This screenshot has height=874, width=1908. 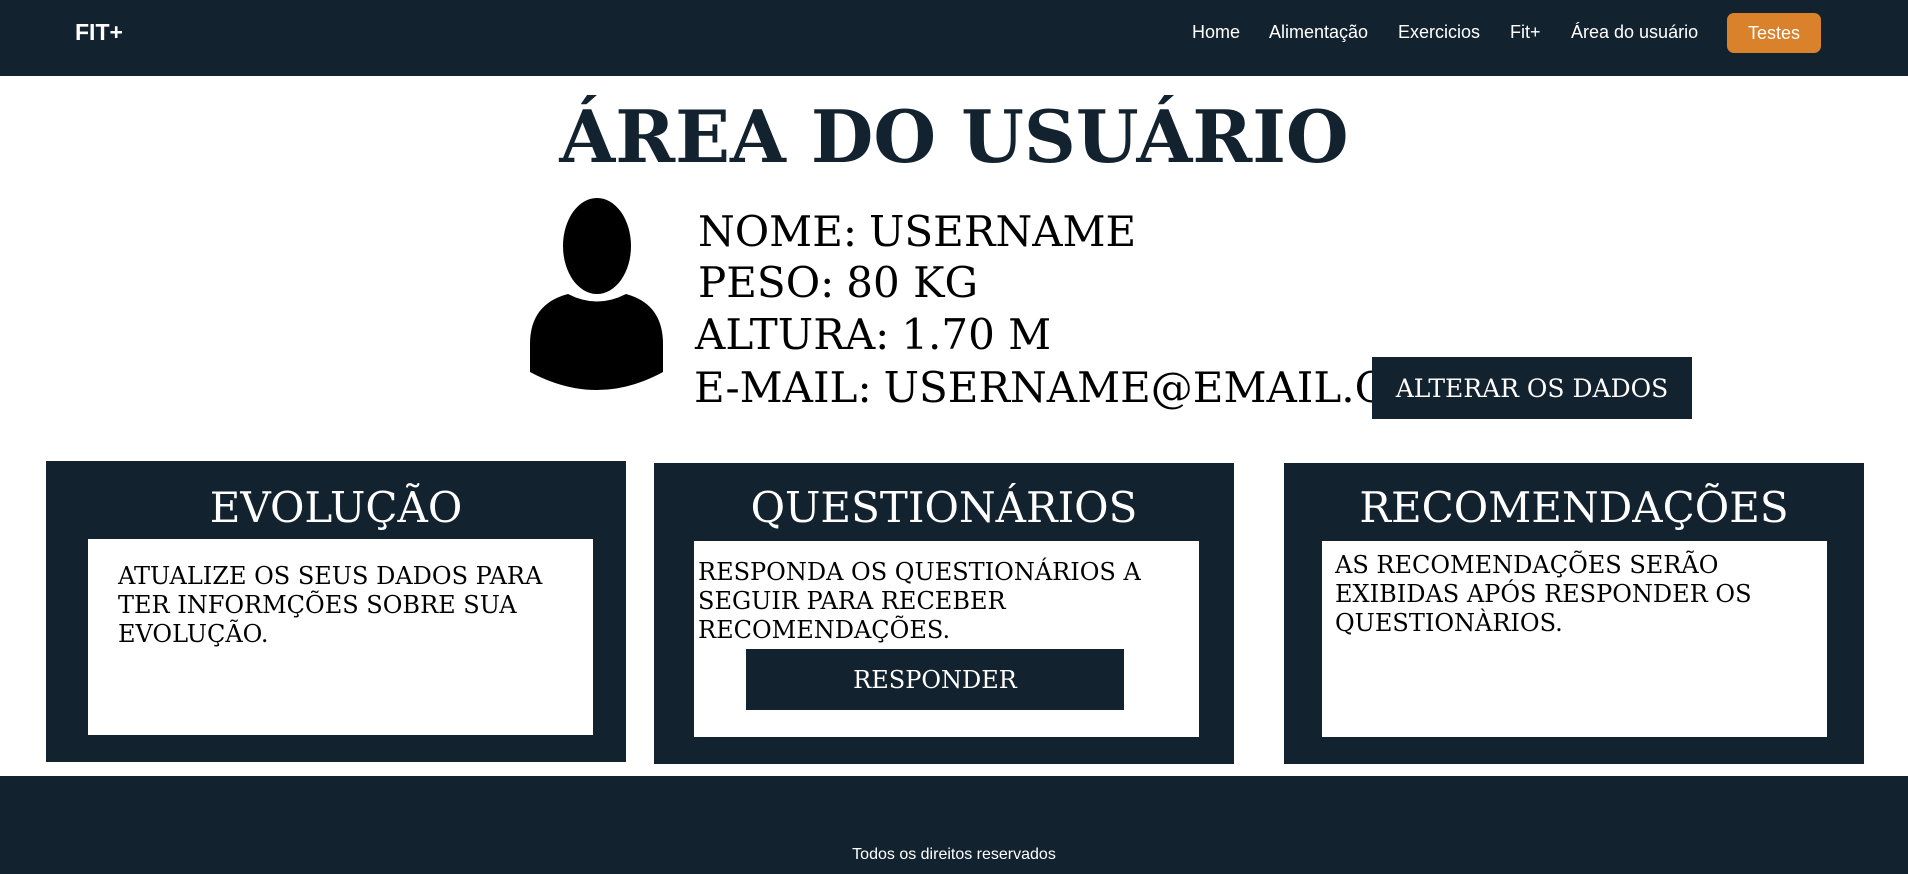 I want to click on nav-link-fit-plus: Fit+, so click(x=1525, y=32).